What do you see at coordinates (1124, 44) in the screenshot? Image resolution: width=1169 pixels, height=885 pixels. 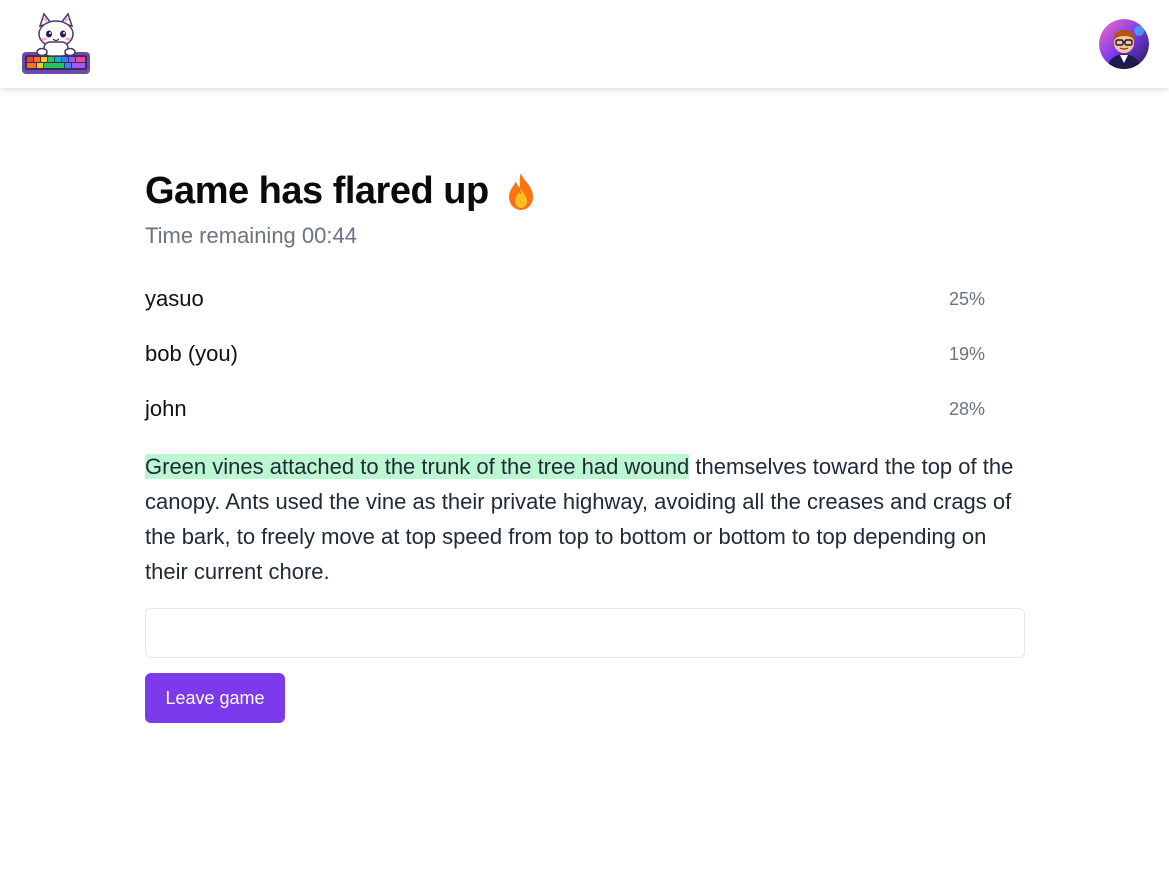 I see `user-avatar-icon` at bounding box center [1124, 44].